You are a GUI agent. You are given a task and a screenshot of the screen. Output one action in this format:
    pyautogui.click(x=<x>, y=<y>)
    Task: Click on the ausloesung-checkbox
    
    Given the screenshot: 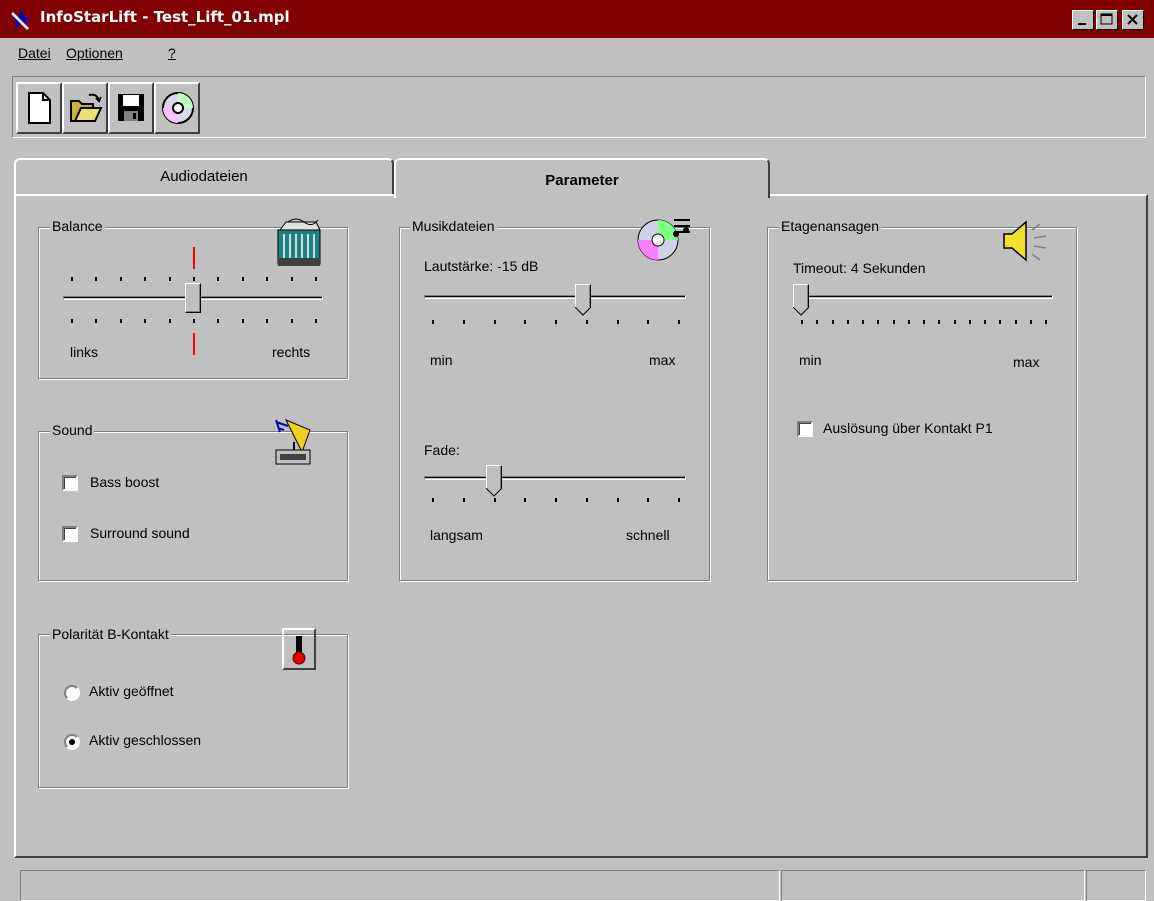 What is the action you would take?
    pyautogui.click(x=805, y=429)
    